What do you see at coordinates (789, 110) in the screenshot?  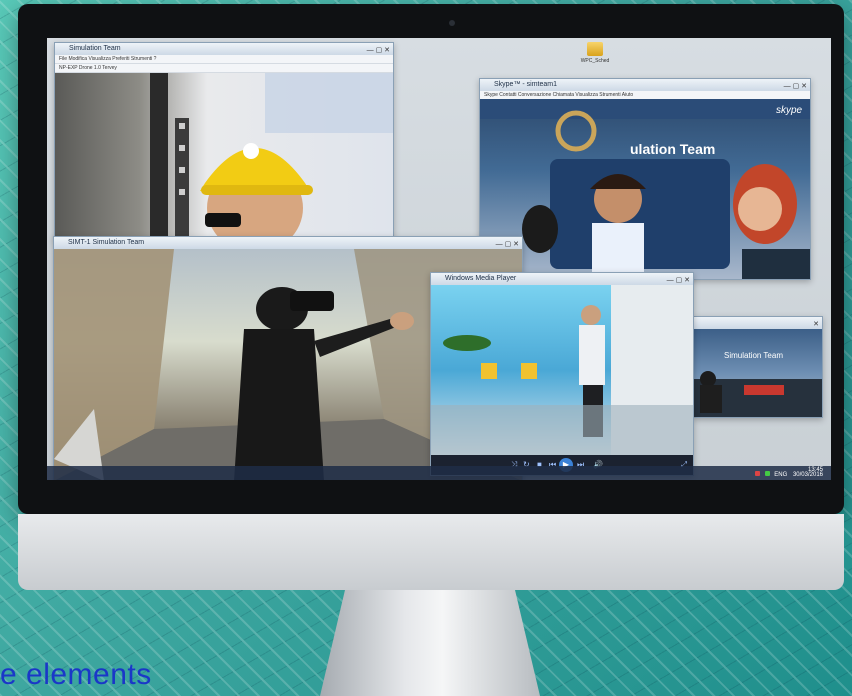 I see `skype-logo: skype` at bounding box center [789, 110].